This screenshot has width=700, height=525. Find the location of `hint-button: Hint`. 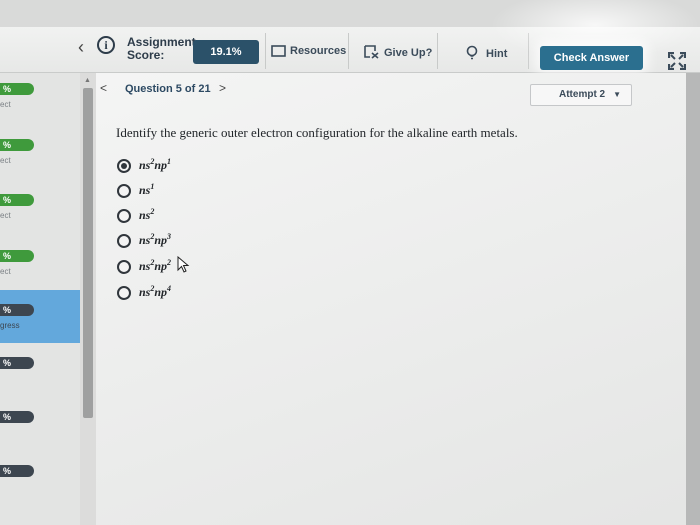

hint-button: Hint is located at coordinates (486, 52).